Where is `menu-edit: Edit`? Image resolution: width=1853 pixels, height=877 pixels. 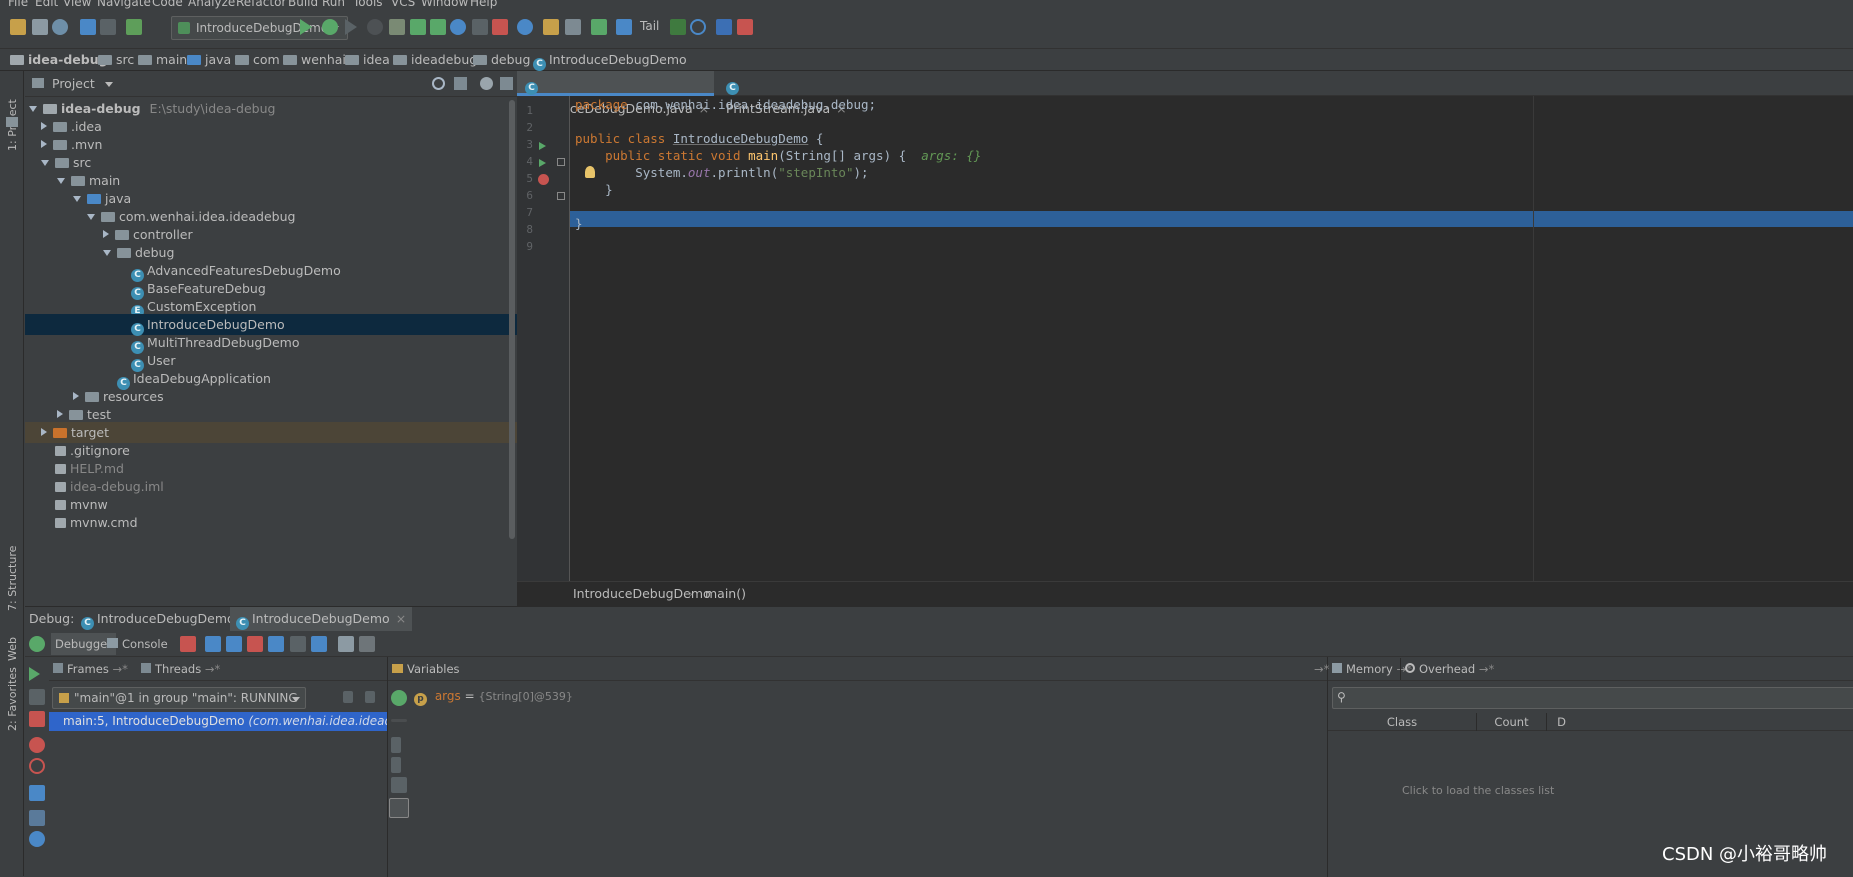
menu-edit: Edit is located at coordinates (46, 4).